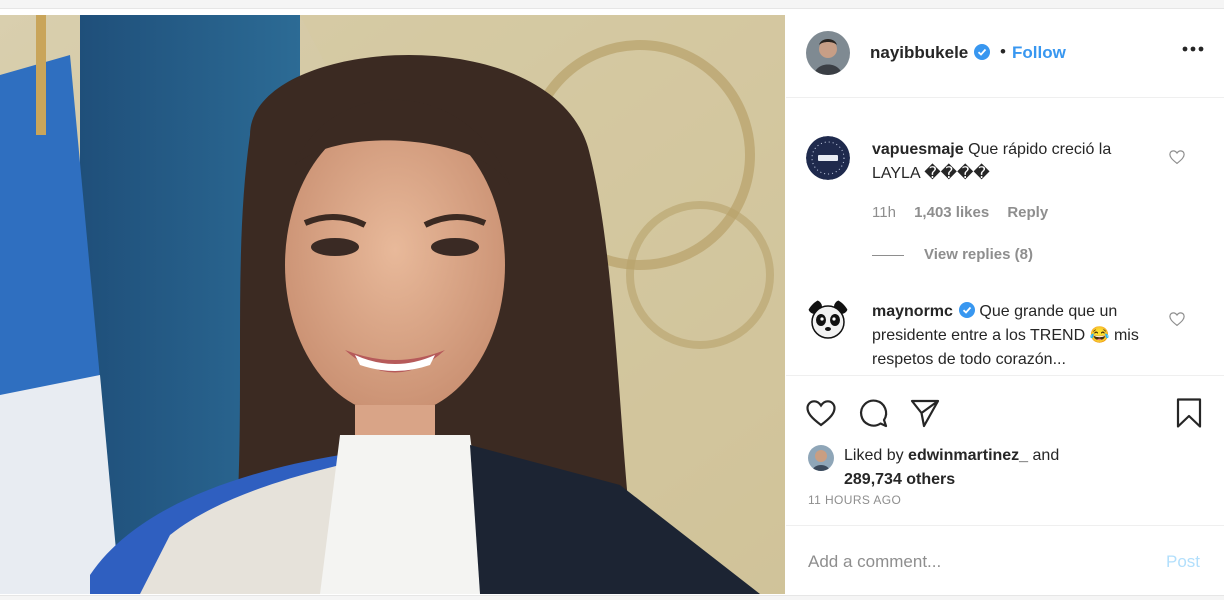  I want to click on navy-circle-avatar-icon, so click(828, 158).